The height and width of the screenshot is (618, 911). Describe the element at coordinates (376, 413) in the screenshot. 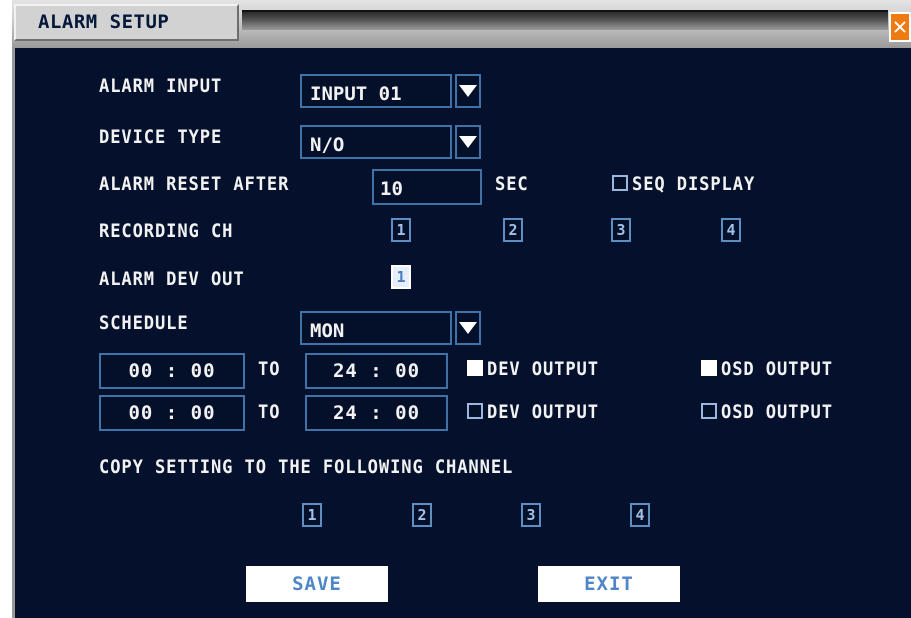

I see `schedule-row2-to: 24 : 00` at that location.